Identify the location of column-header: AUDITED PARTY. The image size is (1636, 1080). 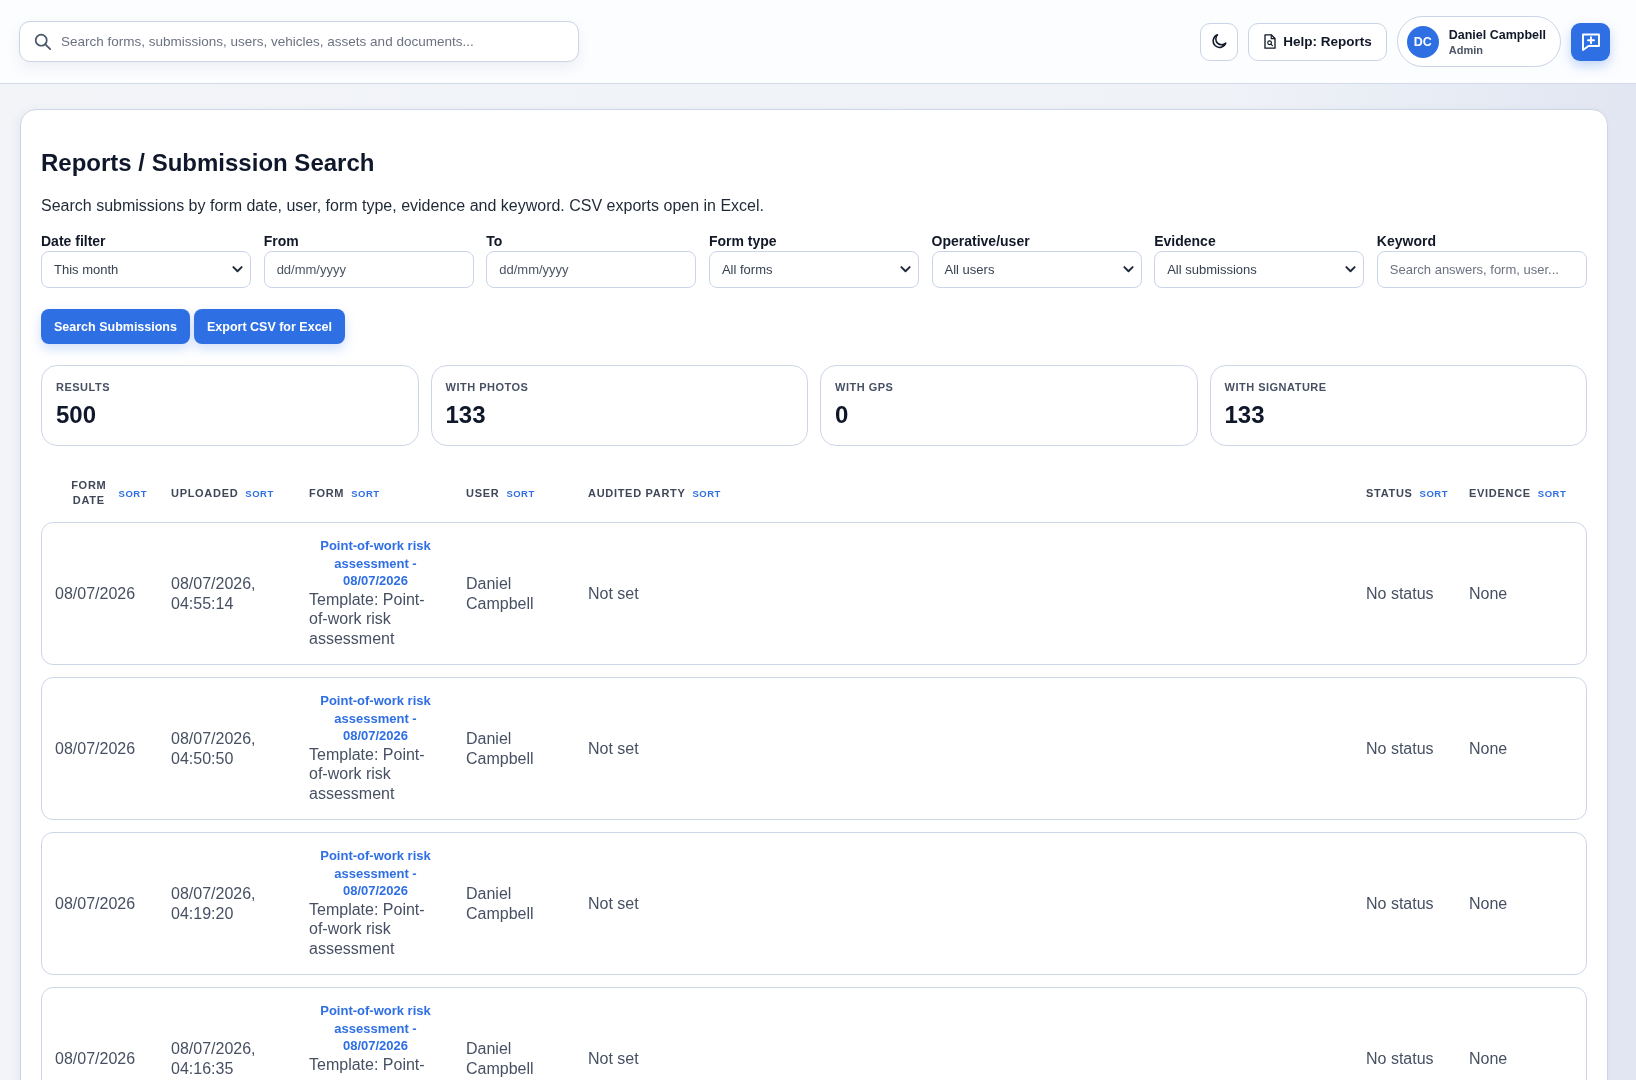
(637, 493).